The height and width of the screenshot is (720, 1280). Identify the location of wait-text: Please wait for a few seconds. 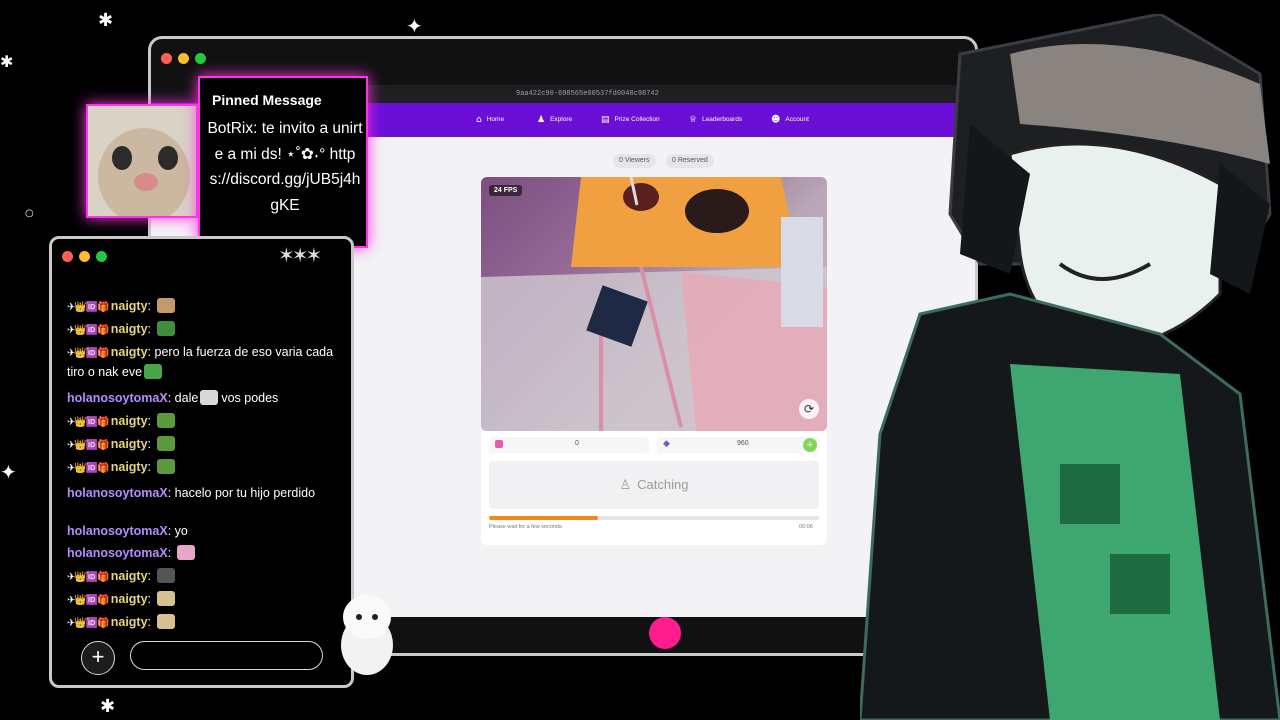
(525, 527).